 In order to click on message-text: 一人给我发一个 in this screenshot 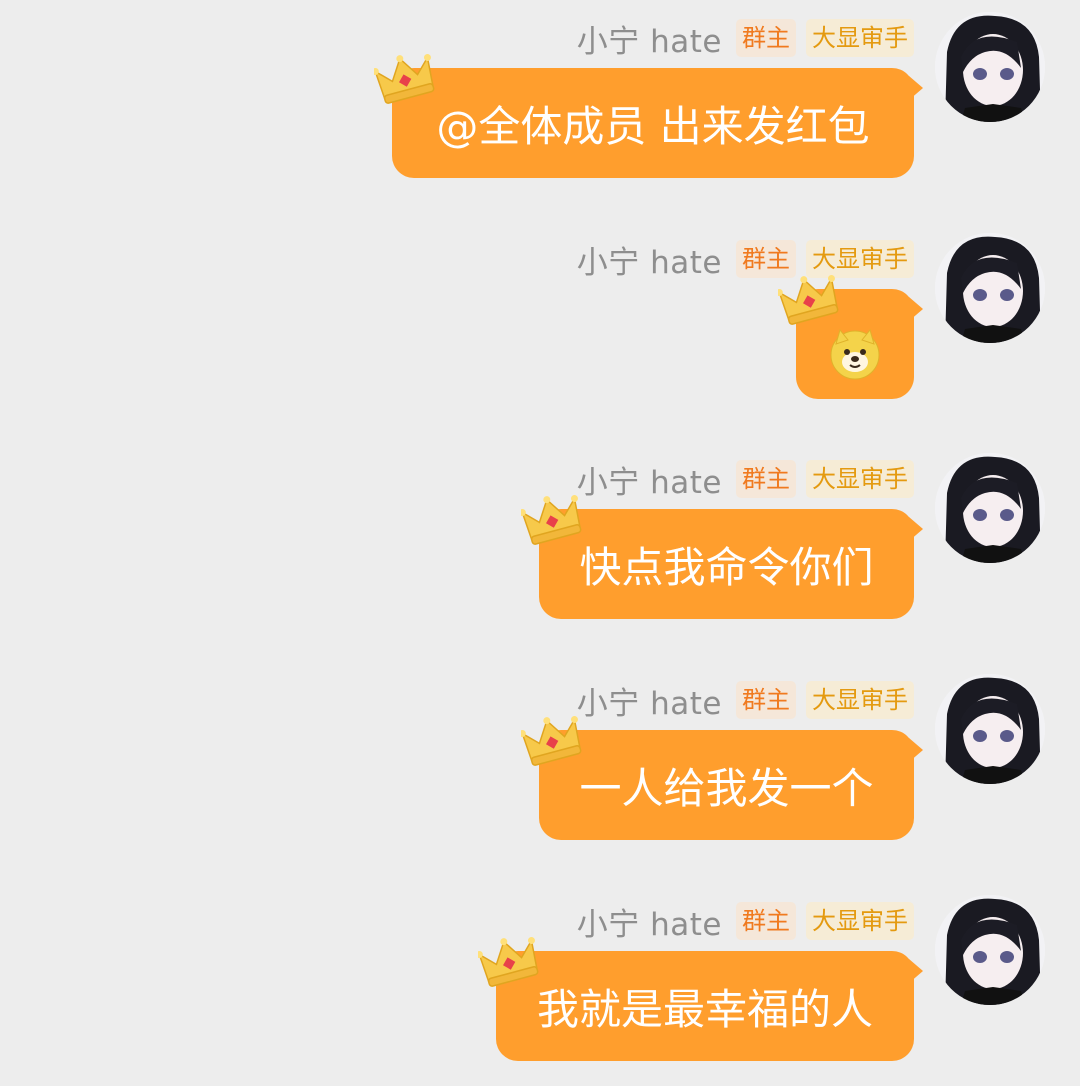, I will do `click(726, 788)`.